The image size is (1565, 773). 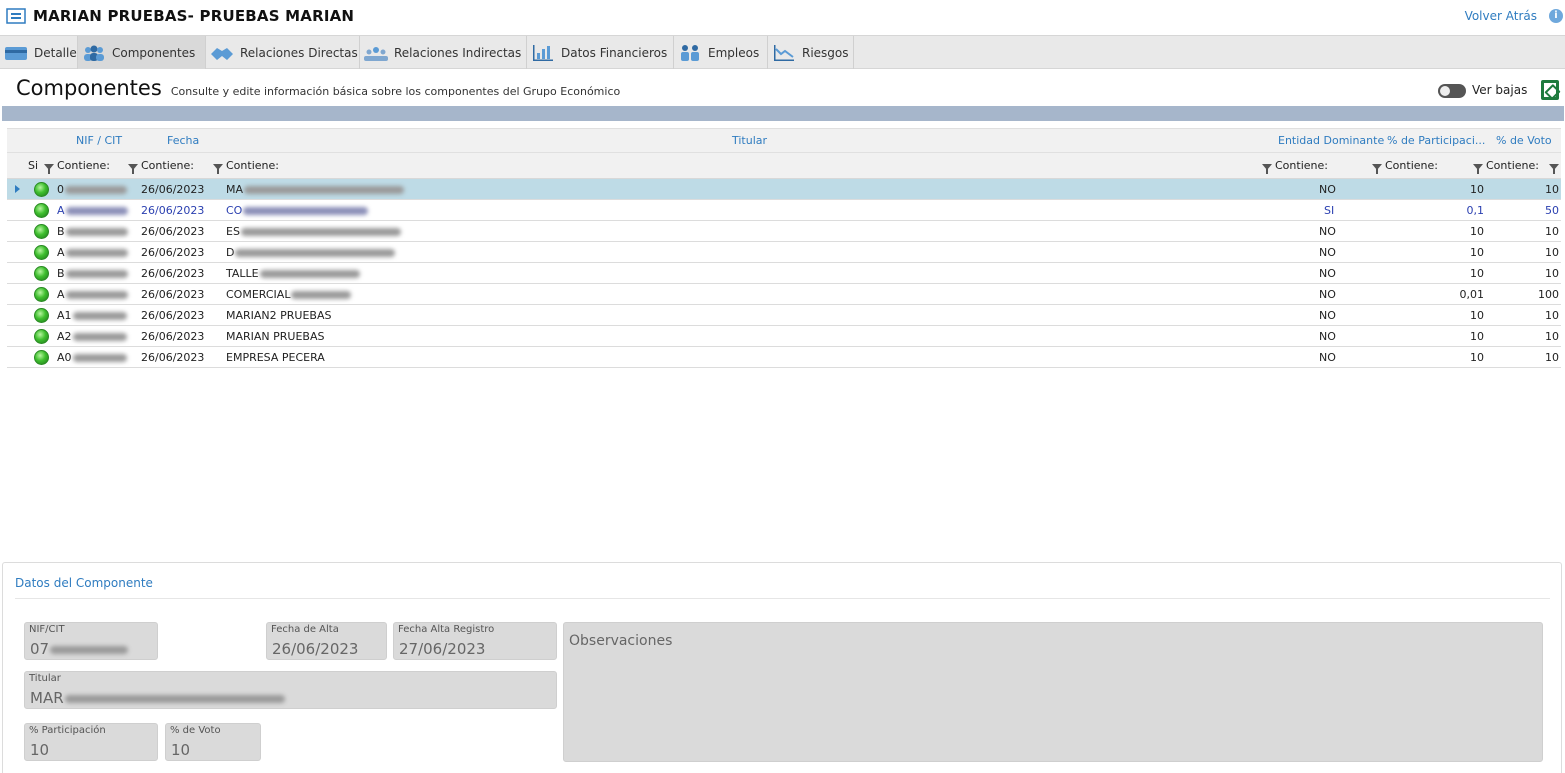 I want to click on fecha-alta-field: Fecha de Alta 26/06/2023, so click(x=326, y=641).